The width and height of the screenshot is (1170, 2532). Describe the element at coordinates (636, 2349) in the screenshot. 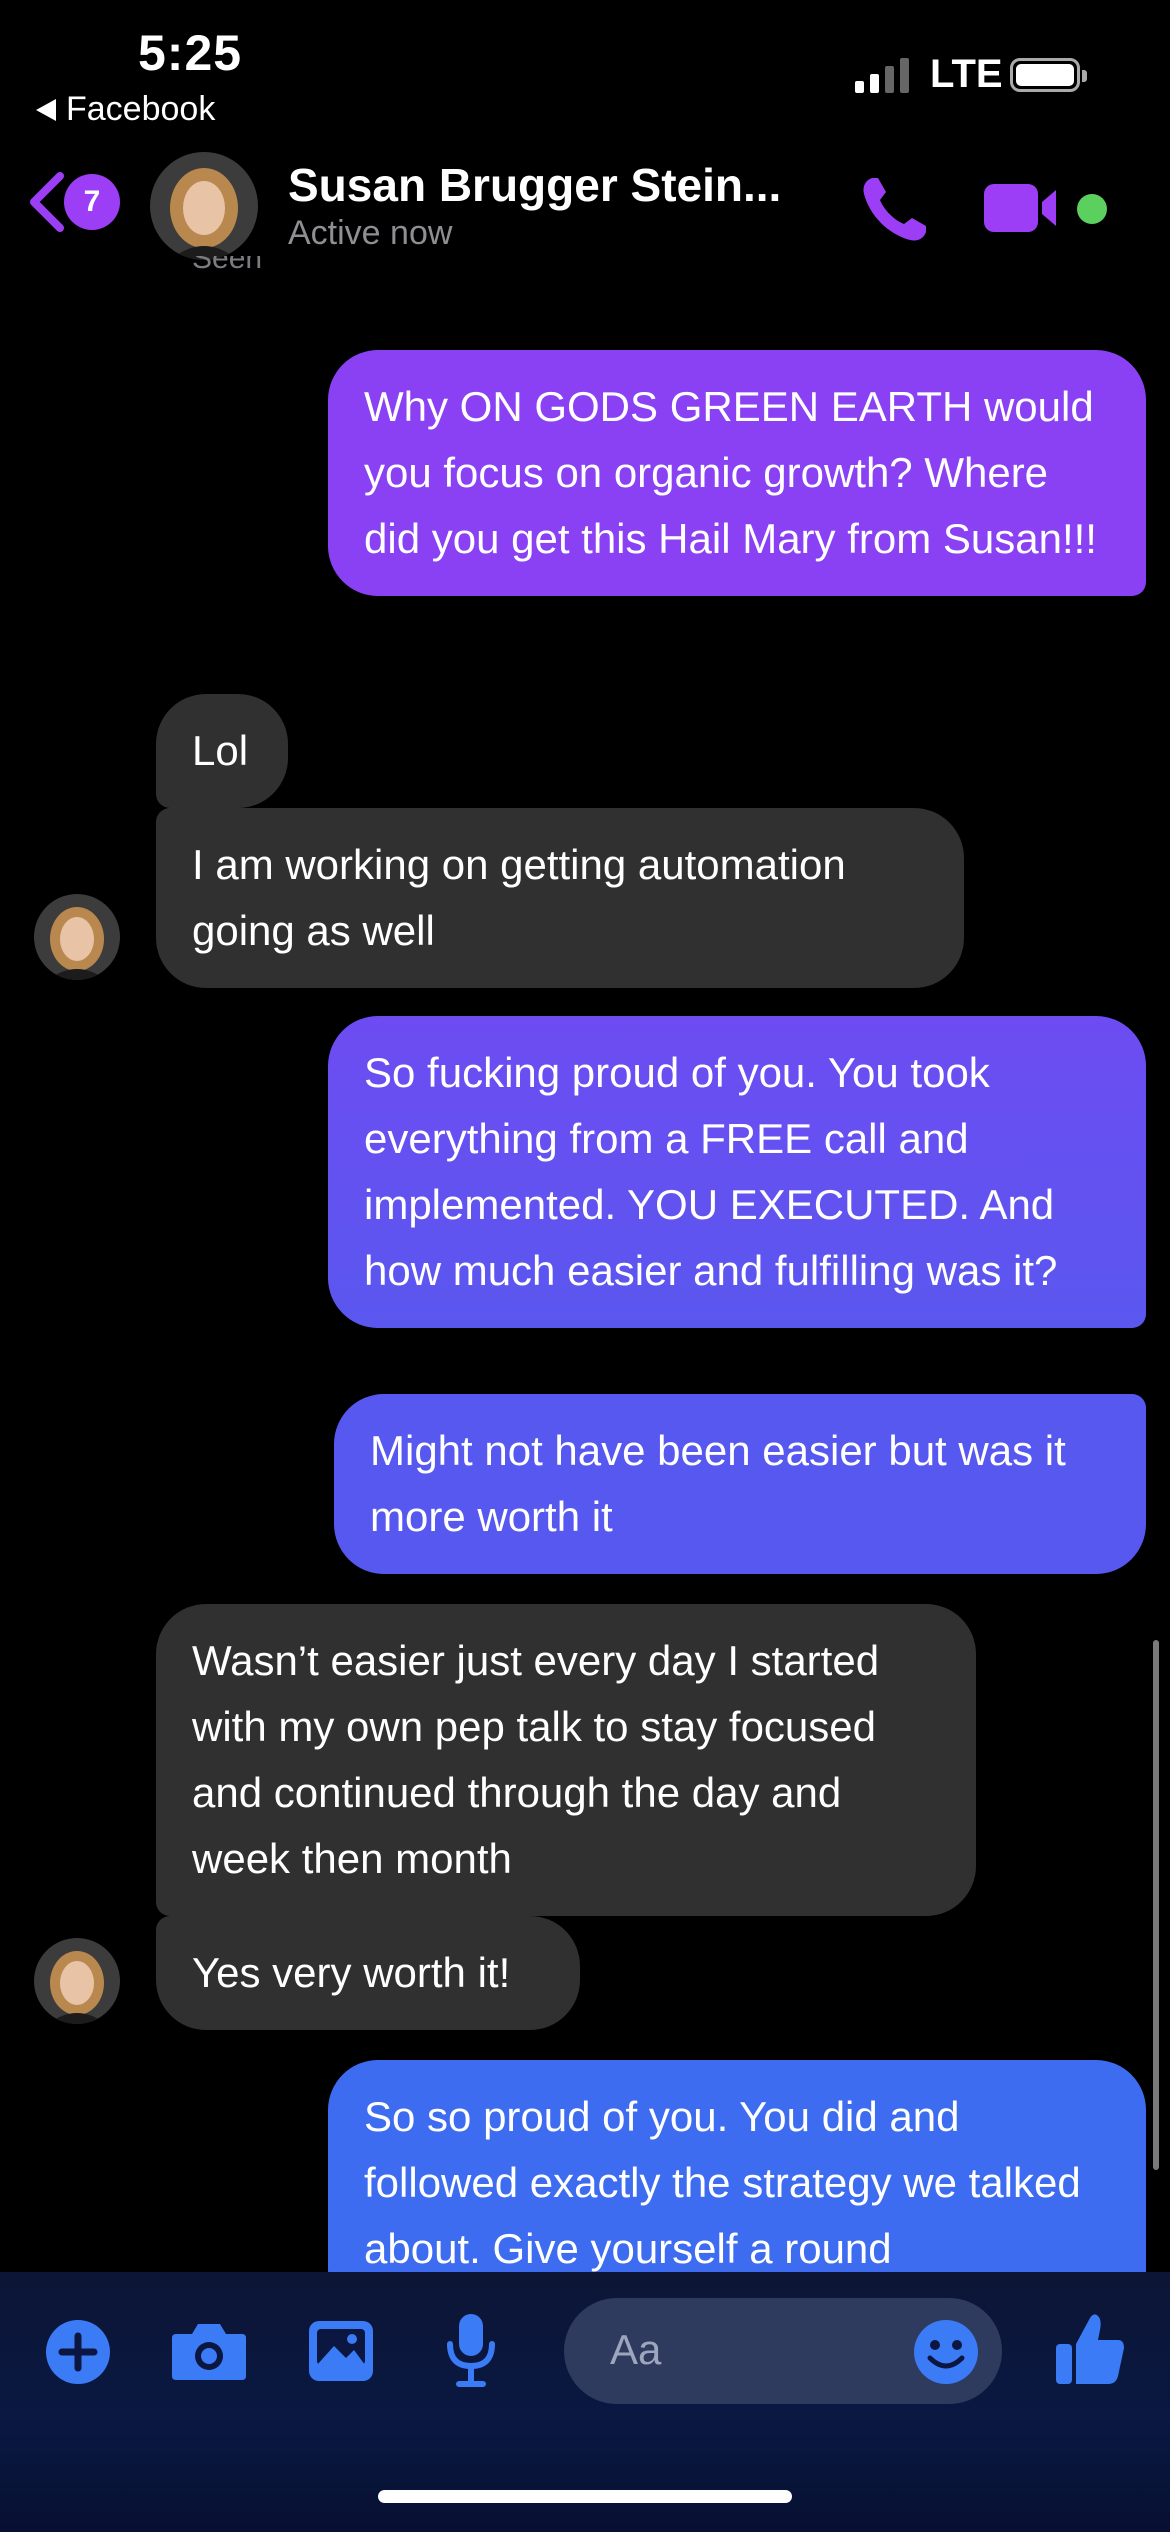

I see `message-input-placeholder: Aa` at that location.